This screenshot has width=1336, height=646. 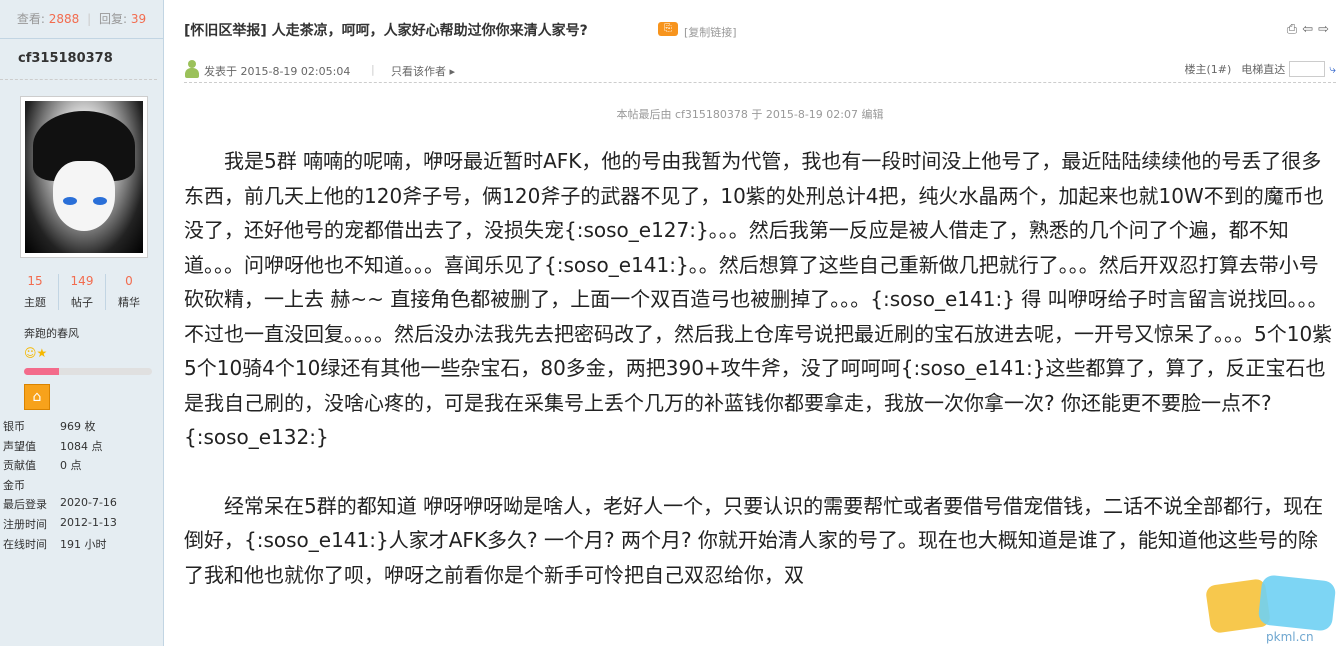 I want to click on info-row: 在线时间 191 小时, so click(x=60, y=546).